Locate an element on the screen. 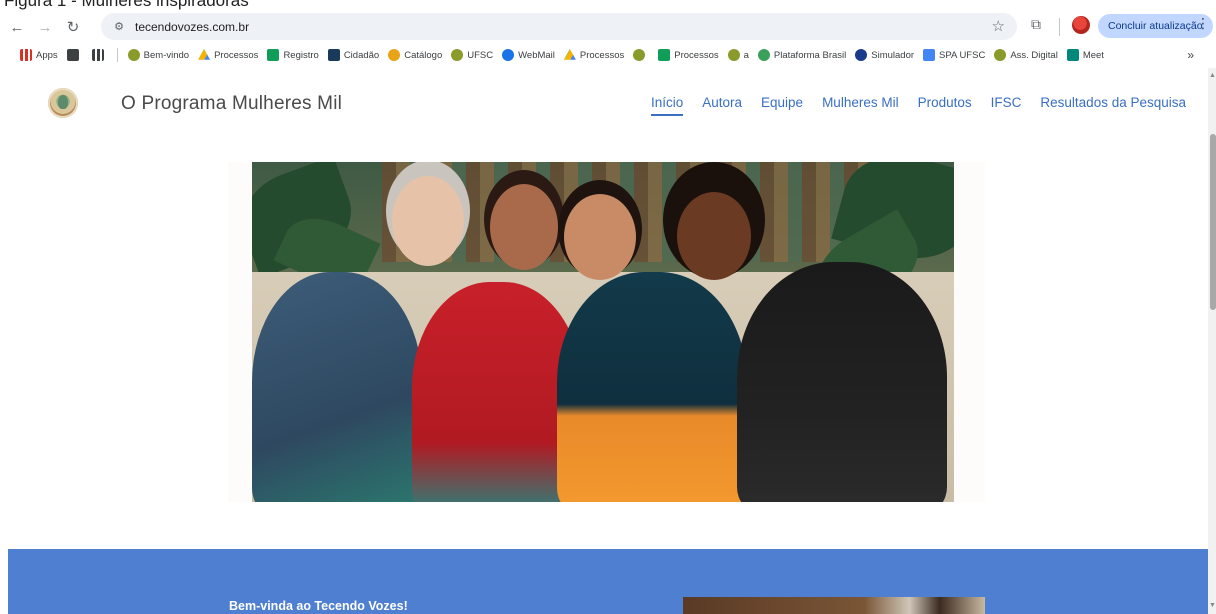 The width and height of the screenshot is (1216, 614). bookmark-item: UFSC is located at coordinates (472, 55).